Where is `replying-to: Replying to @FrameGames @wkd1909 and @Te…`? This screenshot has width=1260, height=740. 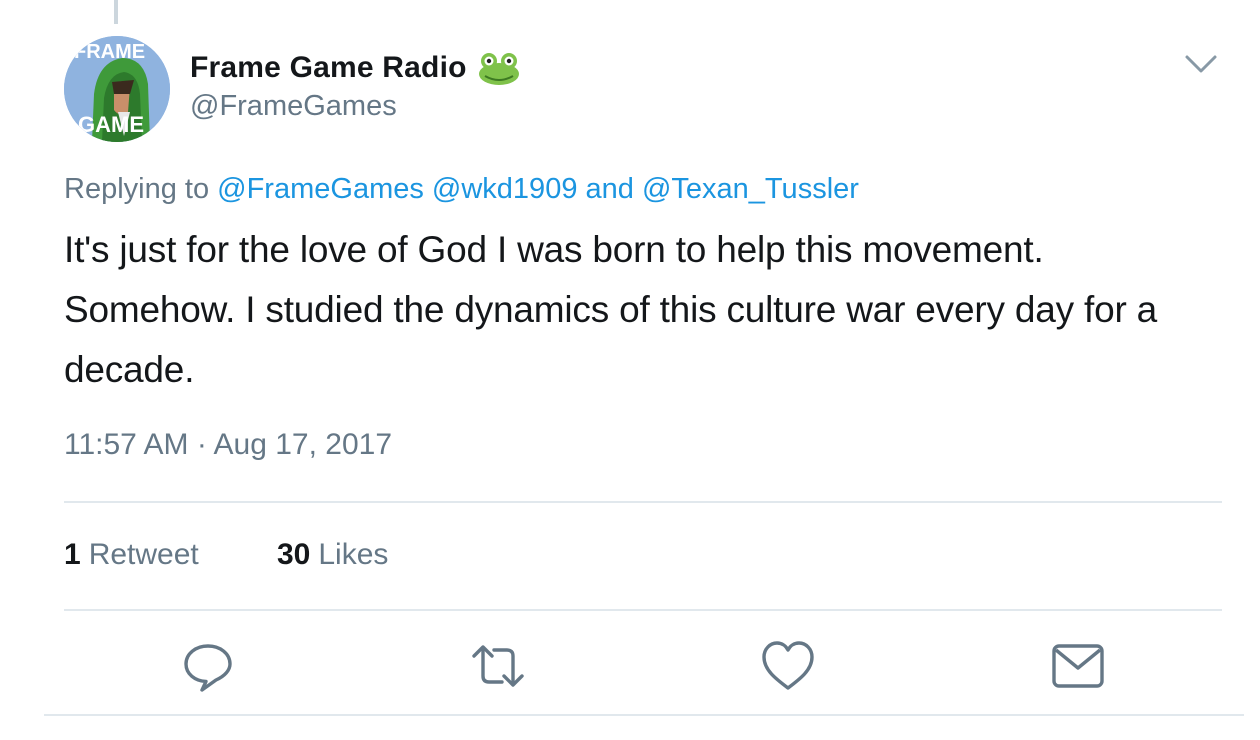
replying-to: Replying to @FrameGames @wkd1909 and @Te… is located at coordinates (461, 189).